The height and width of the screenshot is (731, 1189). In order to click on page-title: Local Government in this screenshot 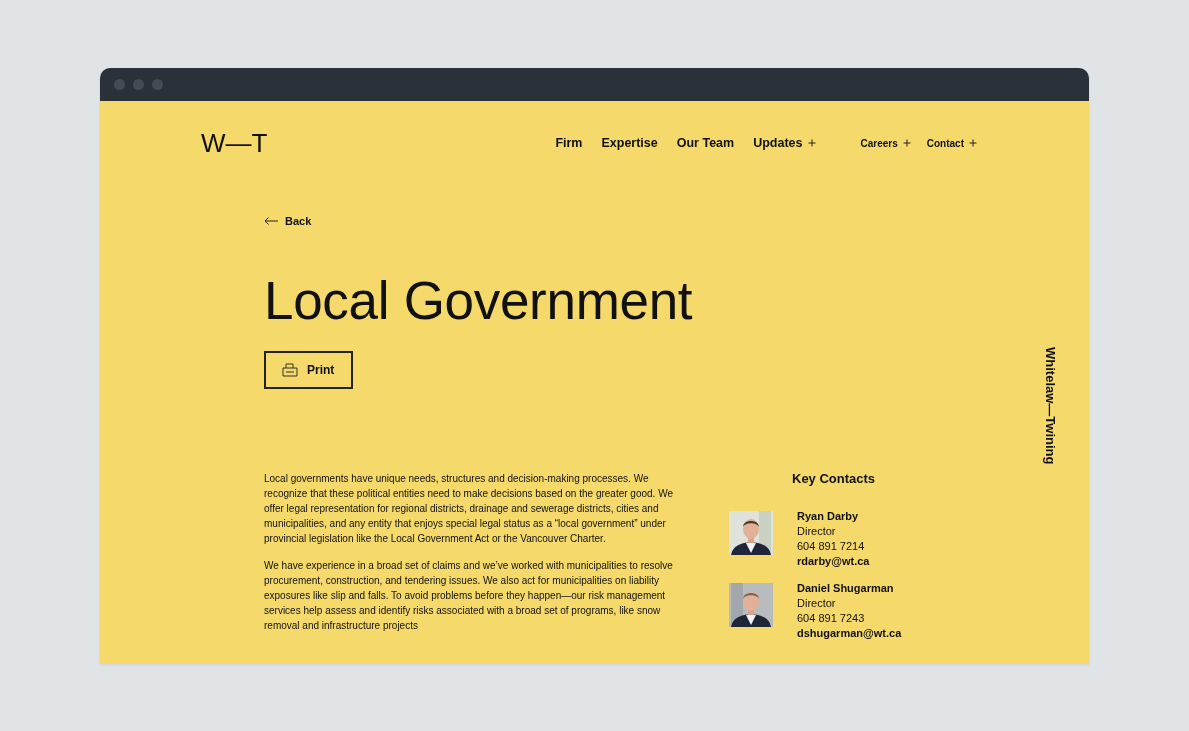, I will do `click(479, 301)`.